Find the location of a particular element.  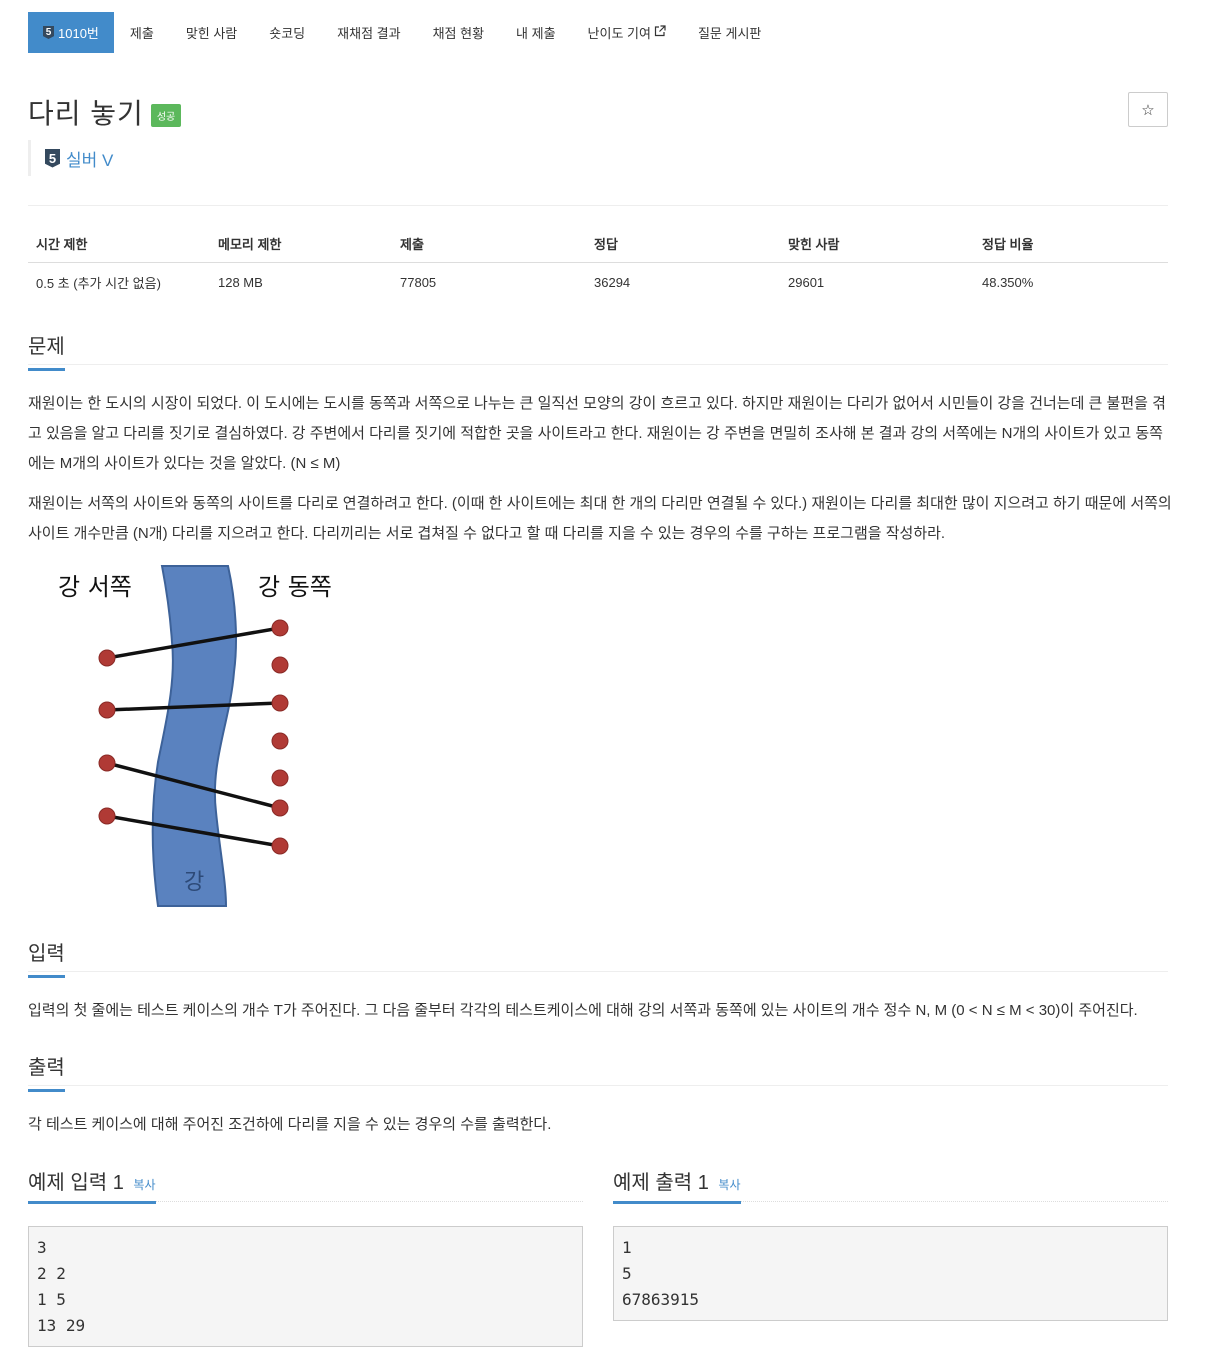

header-submissions: 제출 is located at coordinates (489, 243).